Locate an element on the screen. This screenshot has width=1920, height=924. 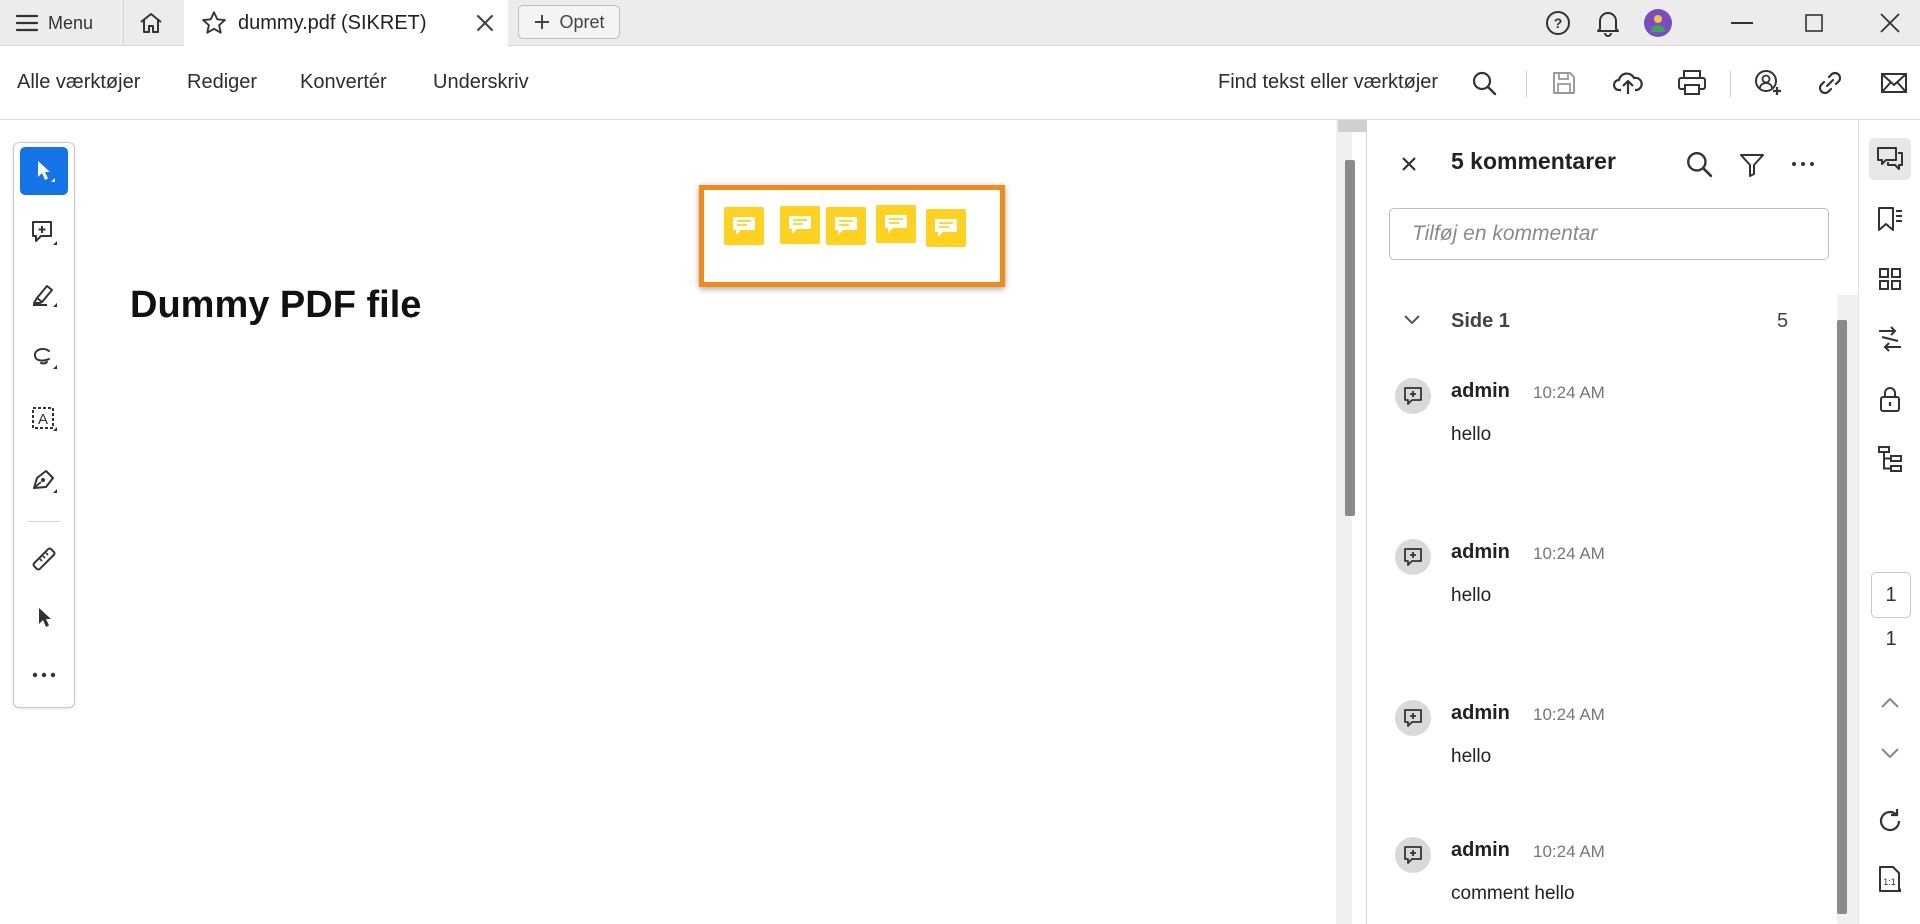
minimize-button is located at coordinates (1742, 23).